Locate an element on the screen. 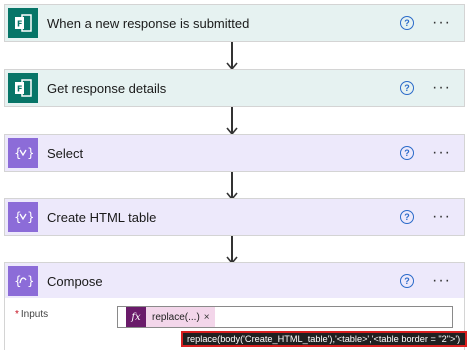 The width and height of the screenshot is (474, 350). step-card-get-response-details: F Get response details ? ··· is located at coordinates (234, 88).